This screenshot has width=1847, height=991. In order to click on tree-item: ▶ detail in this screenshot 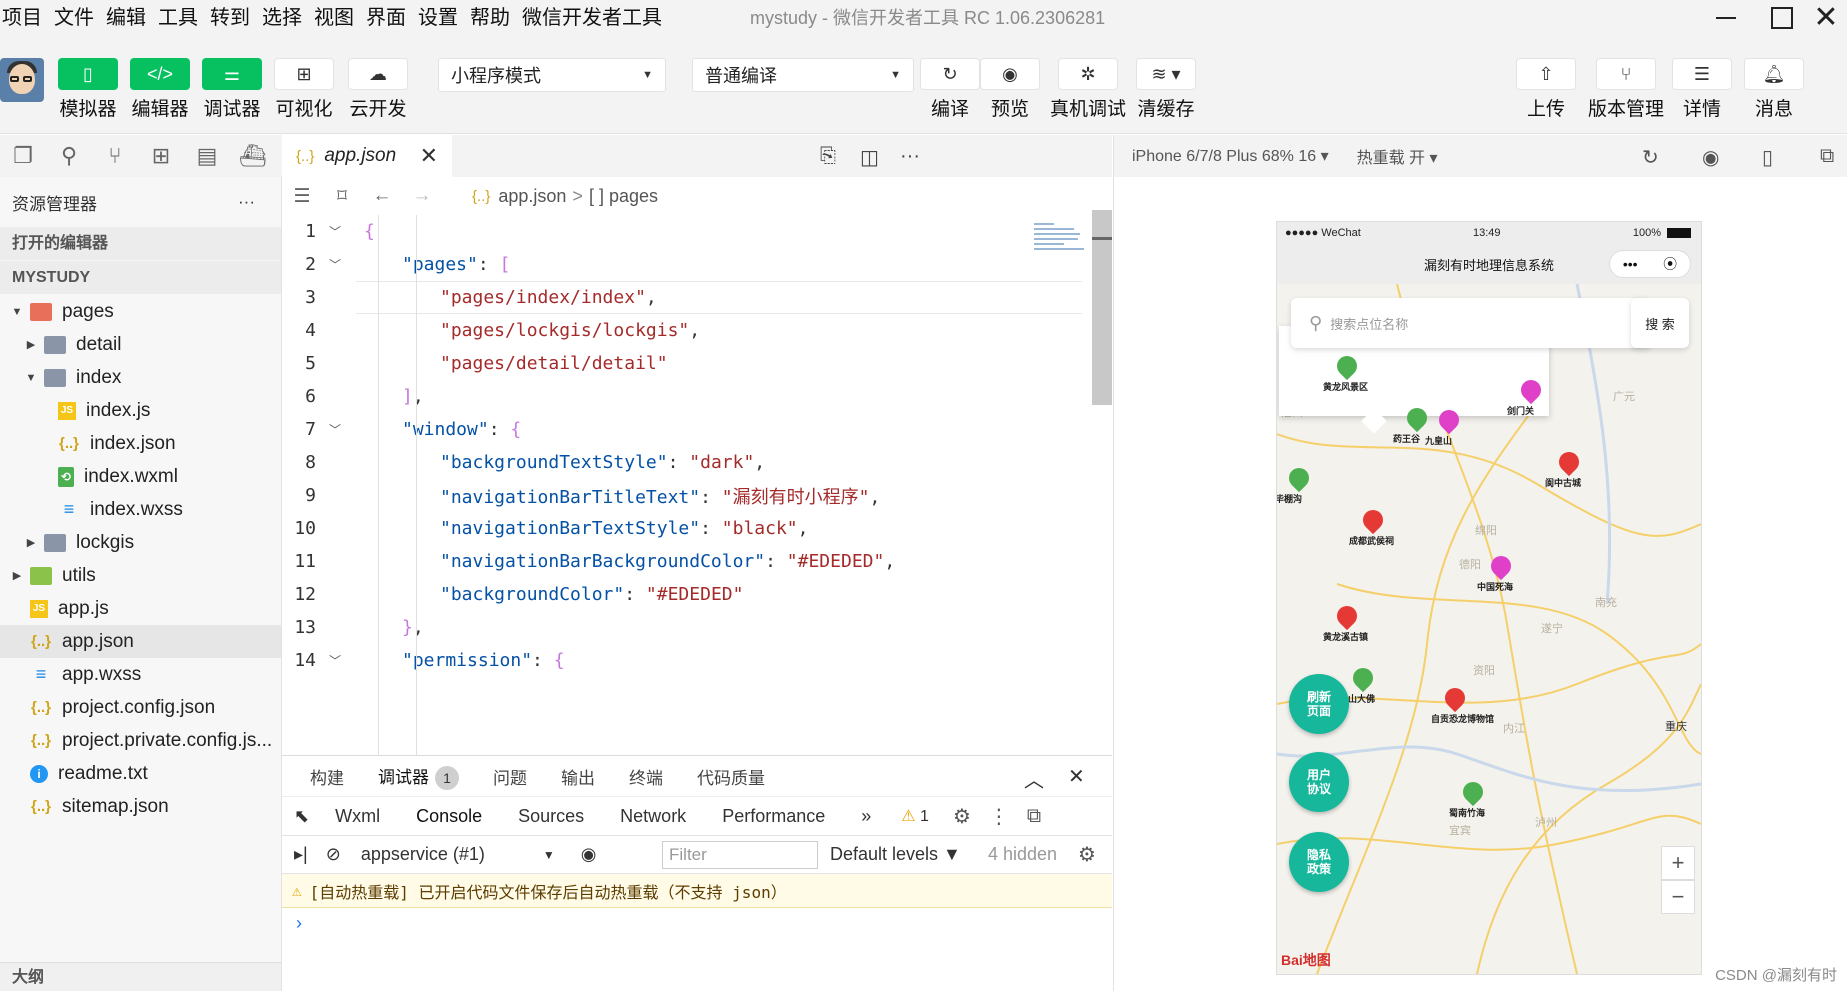, I will do `click(140, 344)`.